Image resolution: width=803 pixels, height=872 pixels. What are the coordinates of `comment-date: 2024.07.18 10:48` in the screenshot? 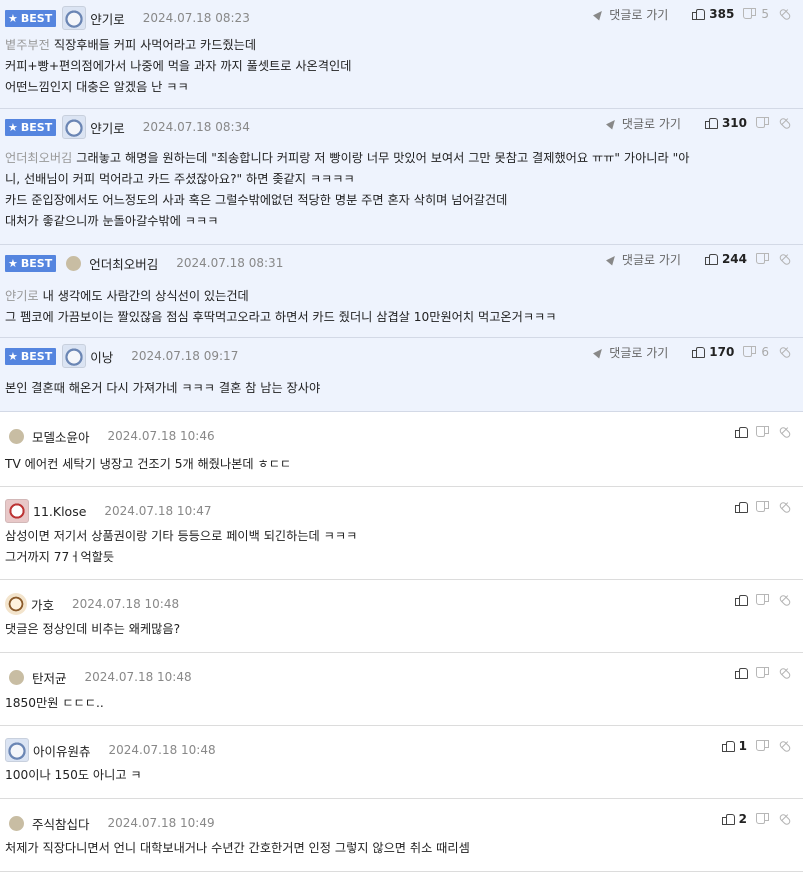 It's located at (138, 677).